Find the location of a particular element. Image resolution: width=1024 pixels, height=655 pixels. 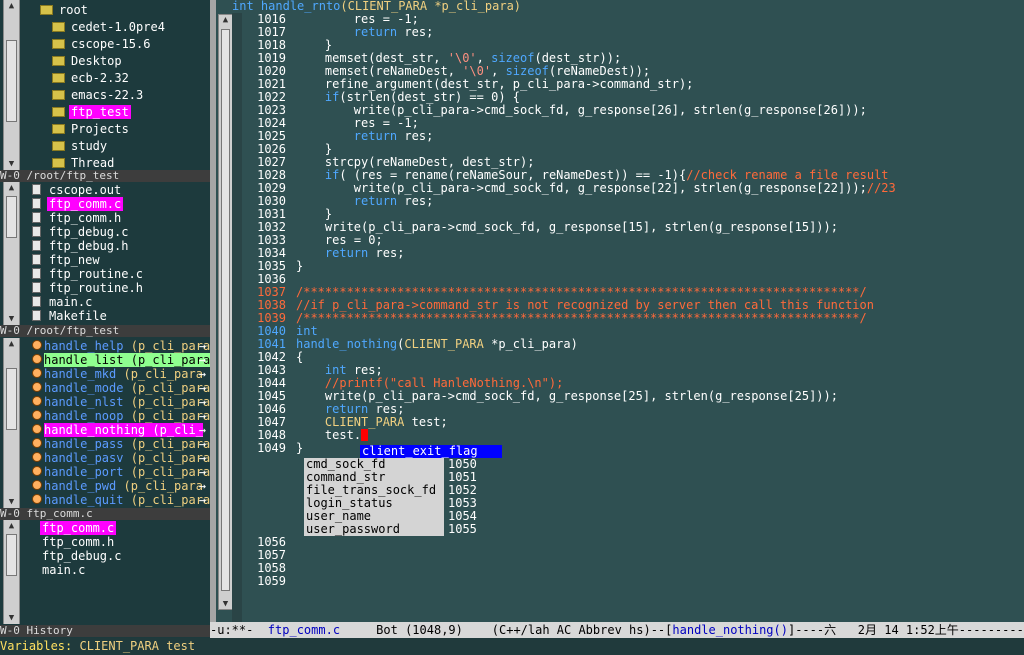

method-item: handle_pasv (p_cli_para → is located at coordinates (117, 458).